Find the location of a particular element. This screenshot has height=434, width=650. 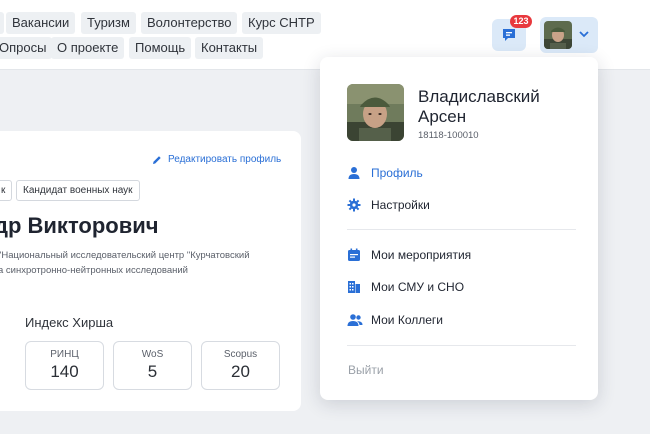

metric-wos: WoS 5 is located at coordinates (152, 365).